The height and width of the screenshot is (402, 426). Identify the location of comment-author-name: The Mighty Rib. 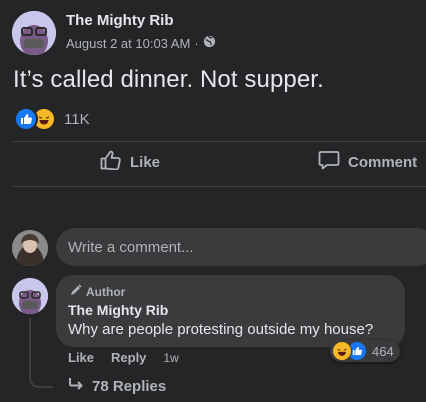
(118, 310).